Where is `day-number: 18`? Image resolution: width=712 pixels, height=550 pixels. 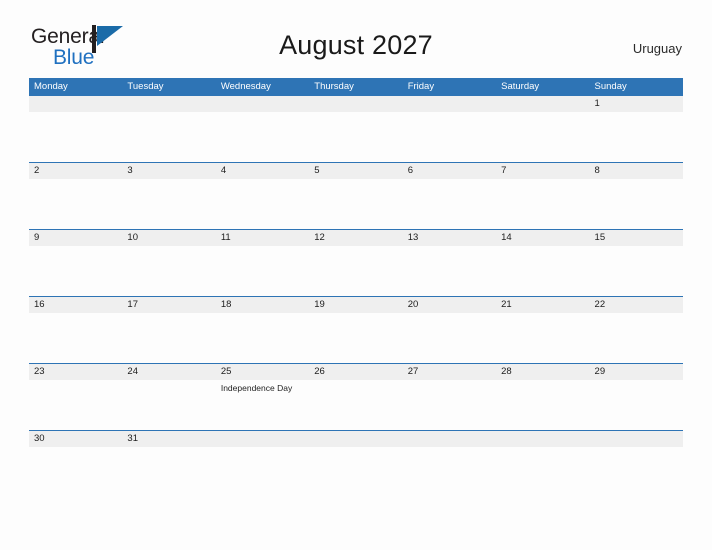
day-number: 18 is located at coordinates (262, 305).